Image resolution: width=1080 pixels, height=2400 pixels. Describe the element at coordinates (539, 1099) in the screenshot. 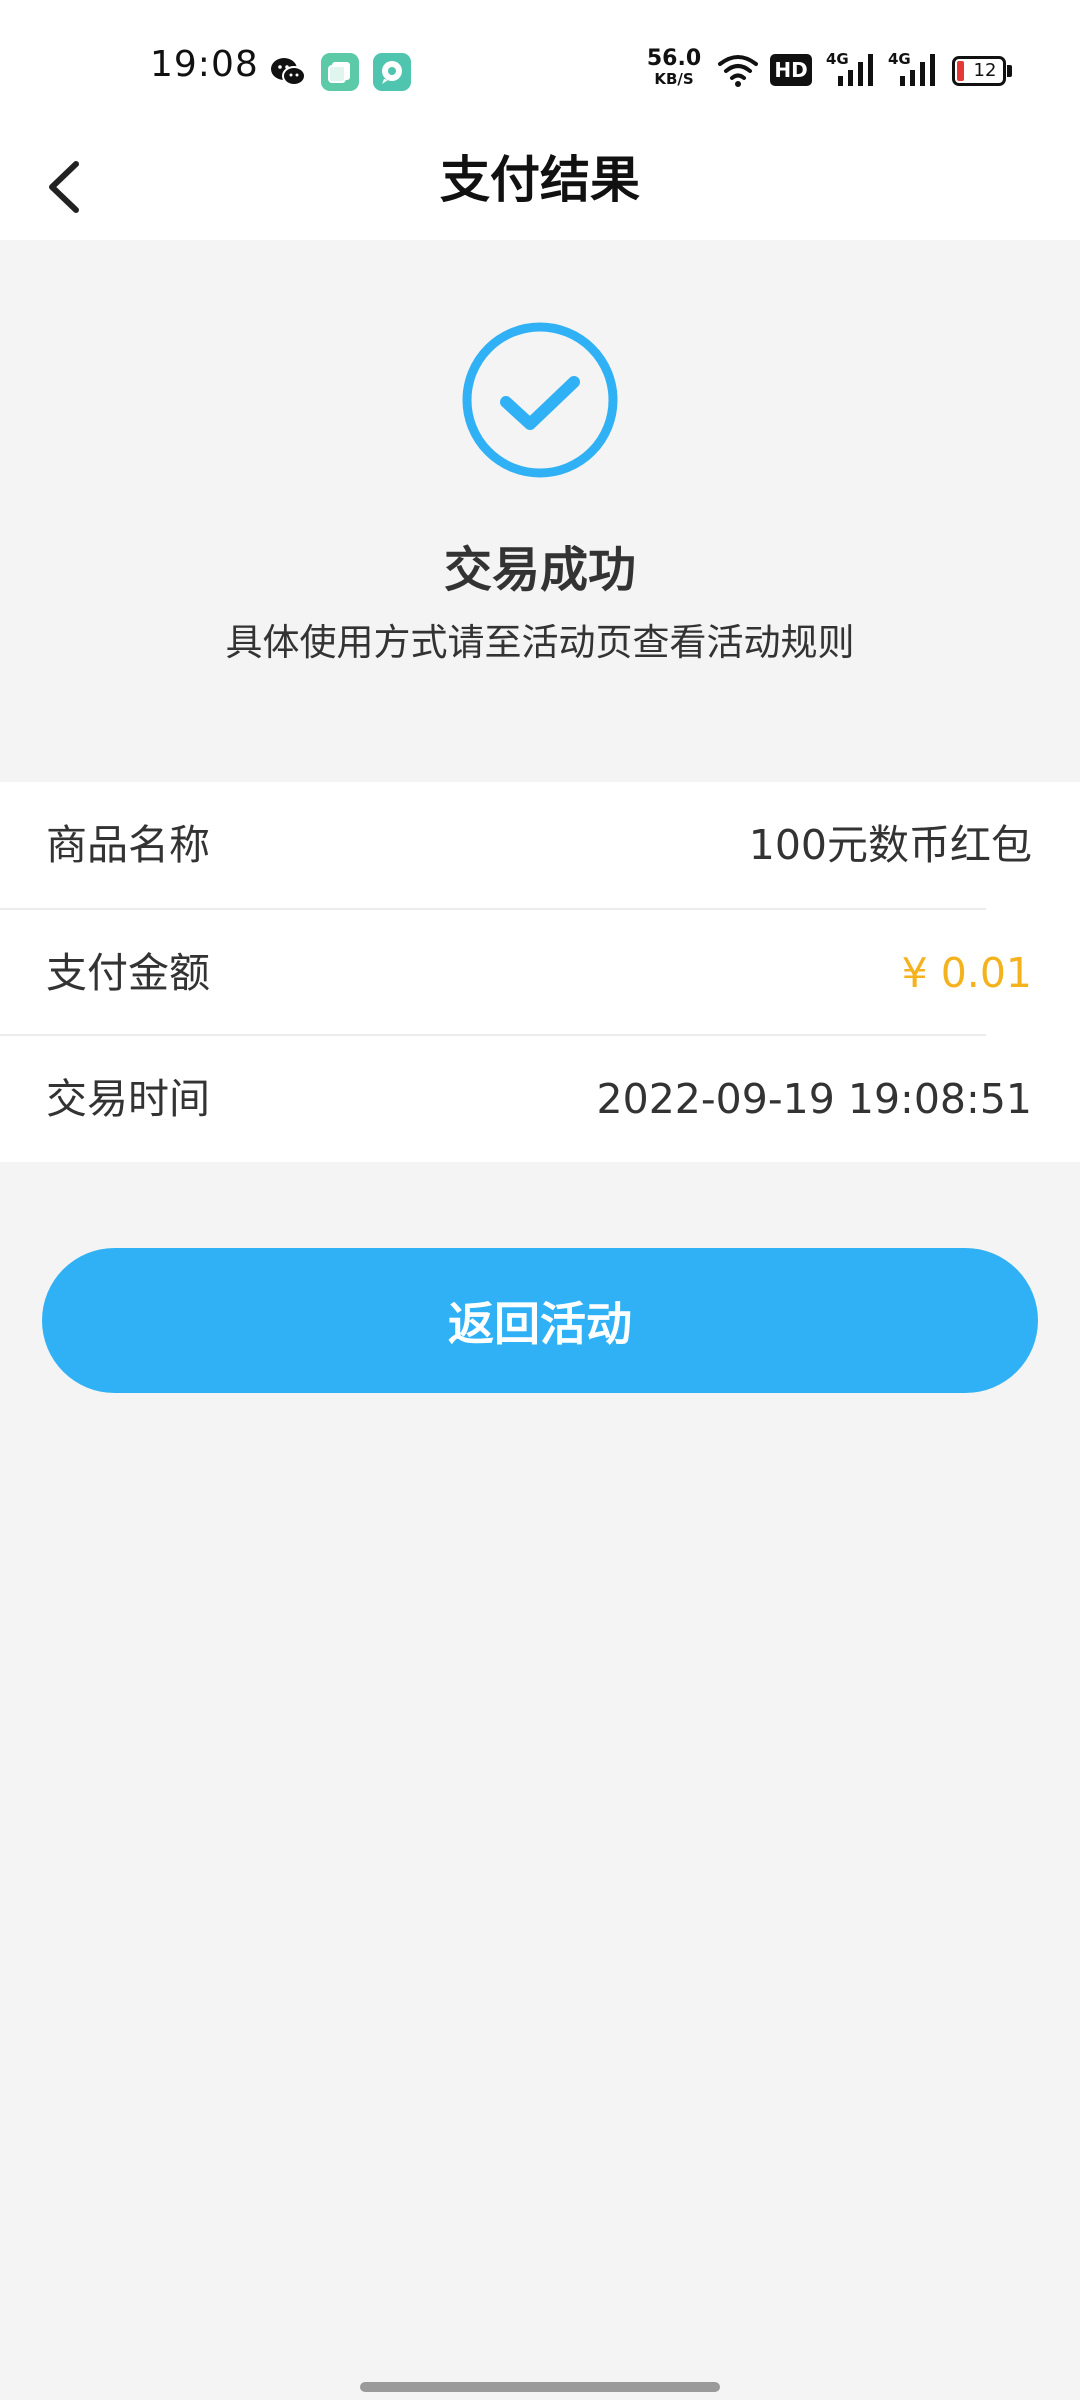

I see `transaction-time-row: 交易时间 2022-09-19 19:08:51` at that location.